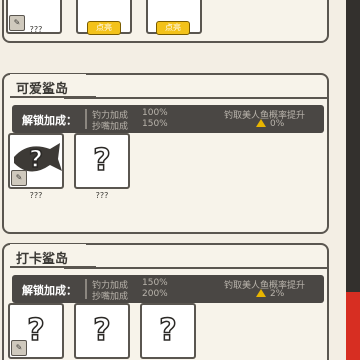 This screenshot has width=360, height=360. What do you see at coordinates (353, 326) in the screenshot?
I see `side-red-tab` at bounding box center [353, 326].